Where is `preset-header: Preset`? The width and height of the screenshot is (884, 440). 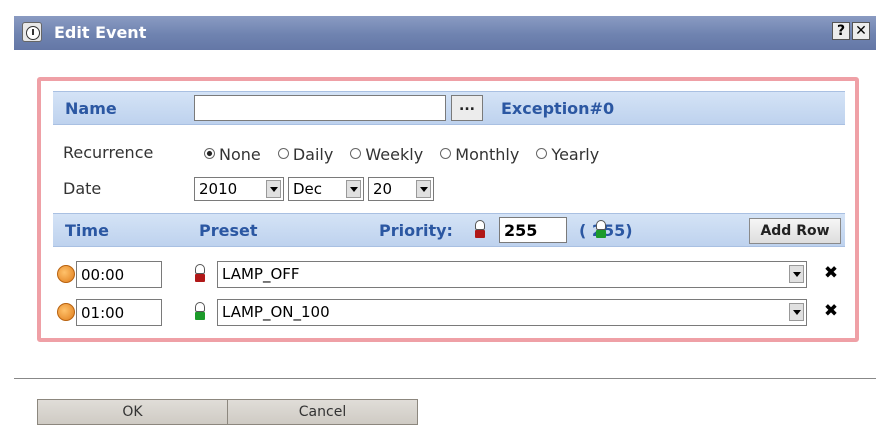 preset-header: Preset is located at coordinates (228, 230).